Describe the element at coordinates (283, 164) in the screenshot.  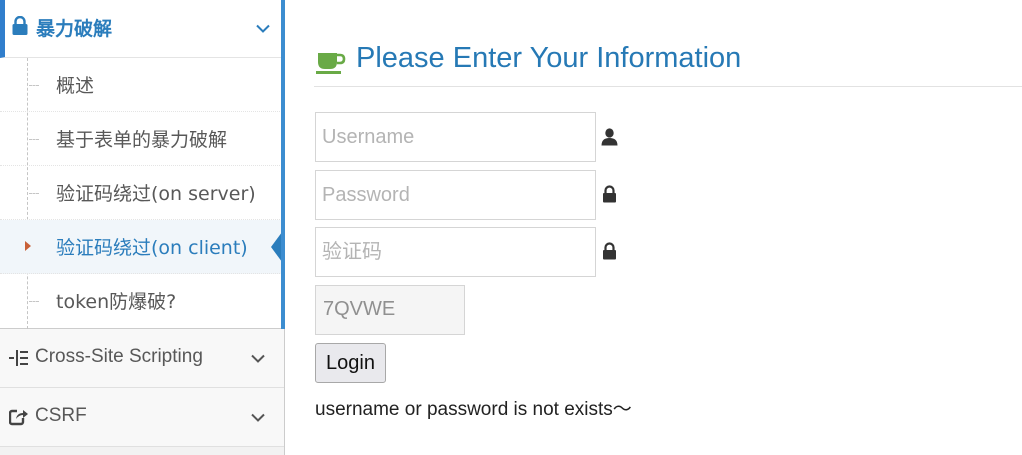
I see `sidebar-accent-bar` at that location.